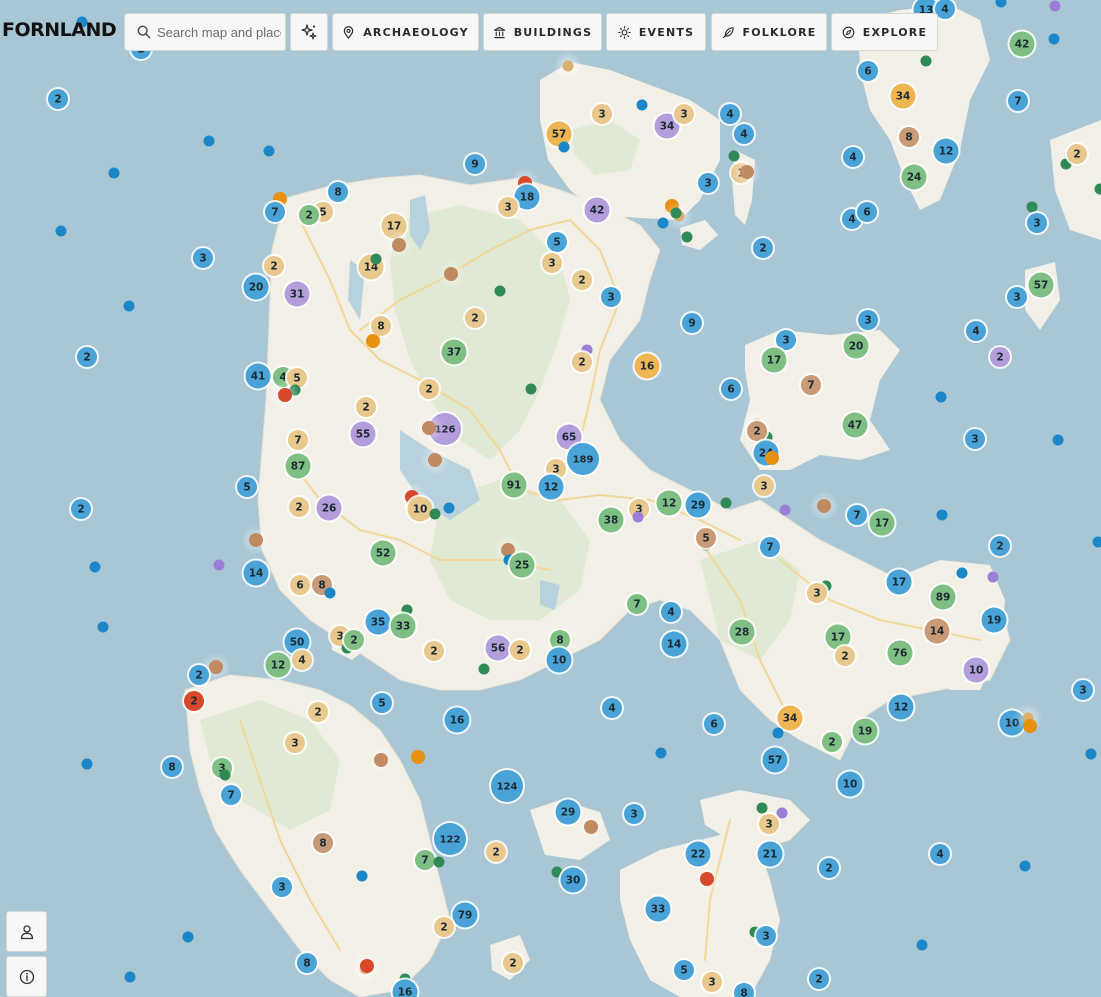  Describe the element at coordinates (256, 287) in the screenshot. I see `map-marker: 20` at that location.